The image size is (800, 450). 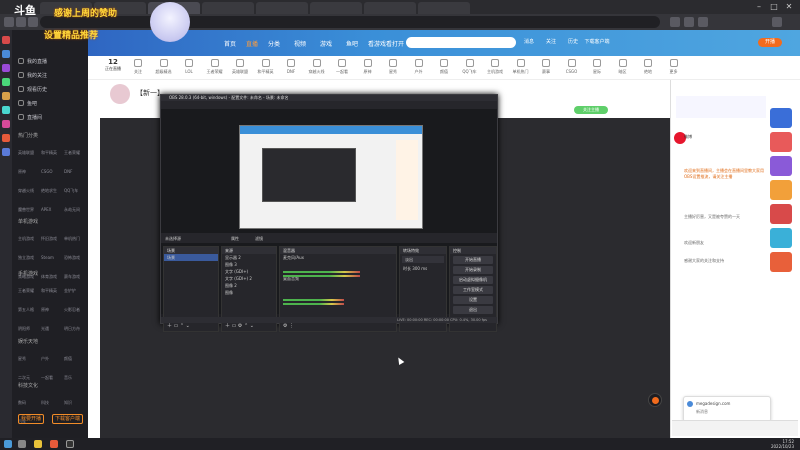 I want to click on scene-item: 场景, so click(x=191, y=257).